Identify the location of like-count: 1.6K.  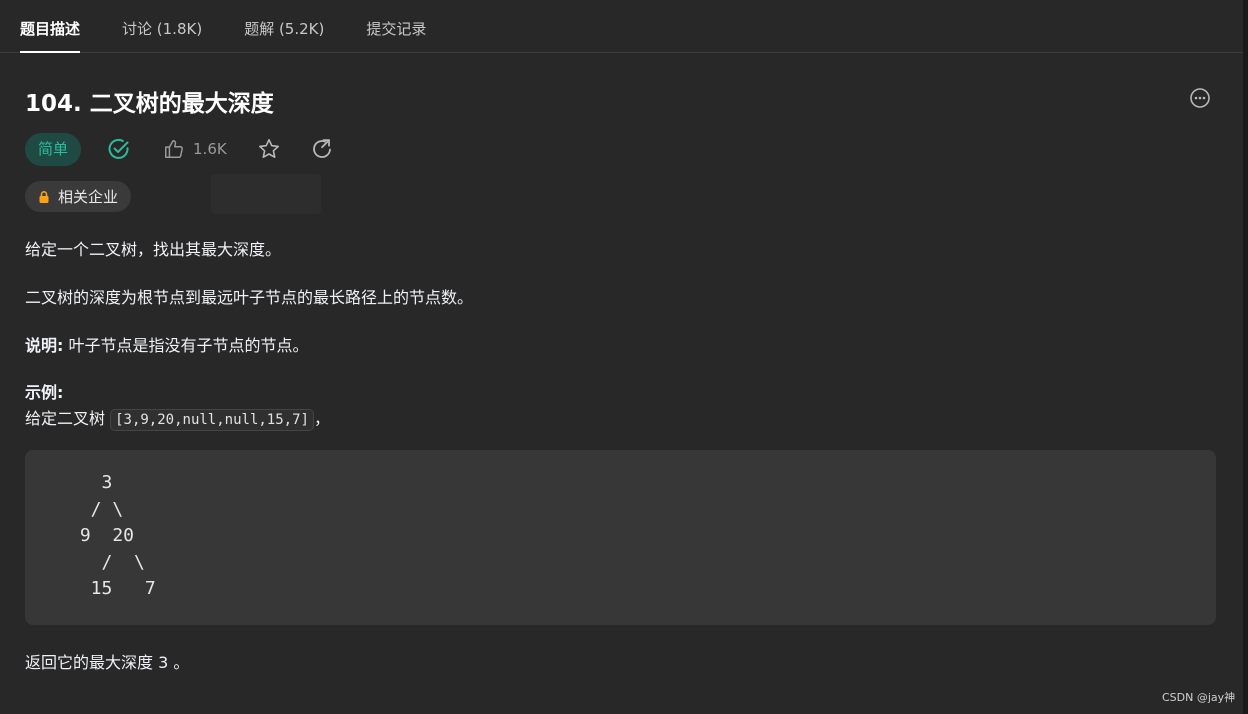
(210, 149).